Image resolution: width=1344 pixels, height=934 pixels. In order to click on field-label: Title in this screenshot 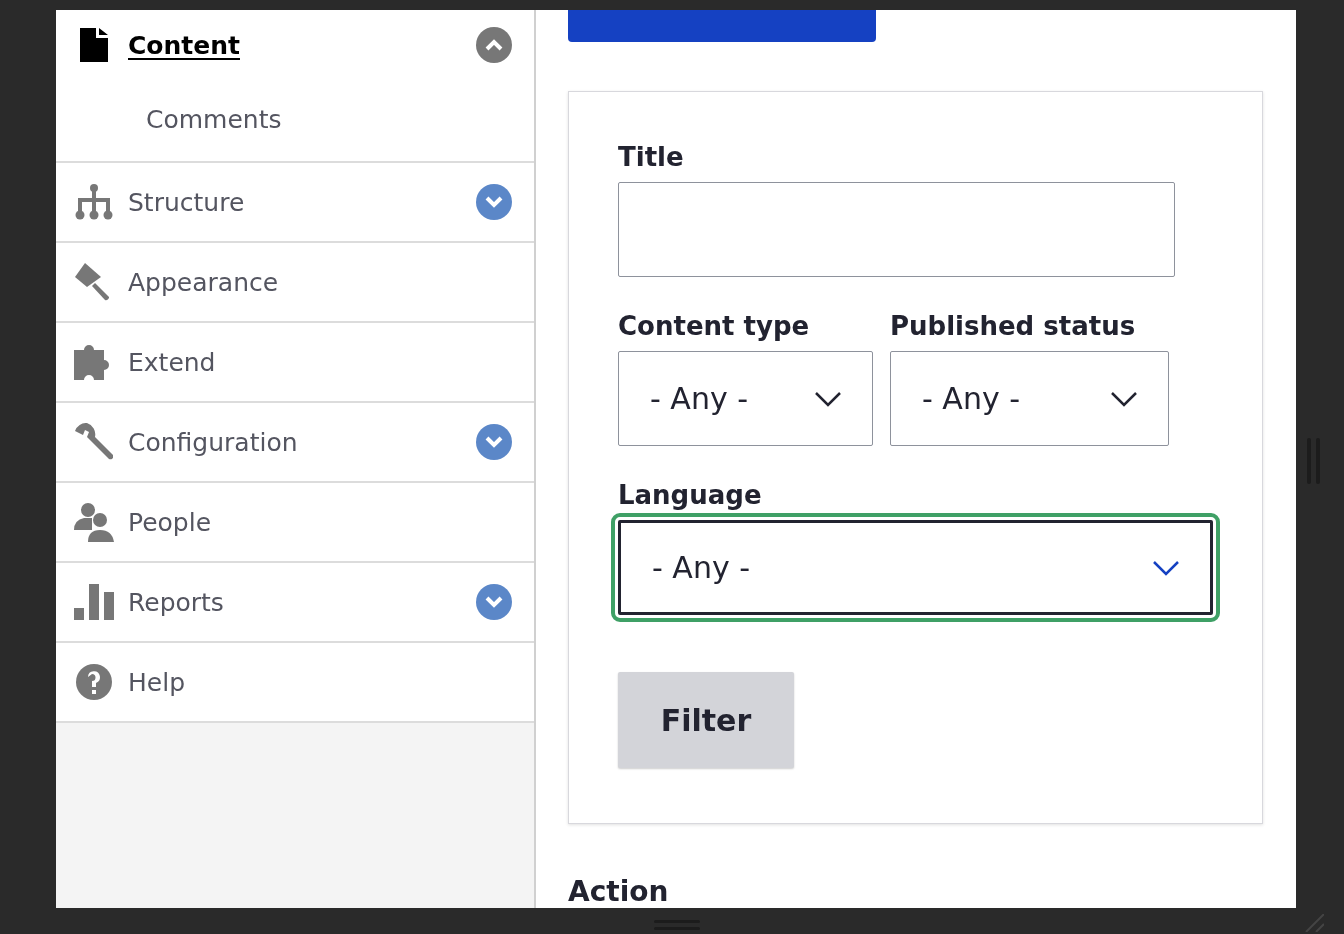, I will do `click(651, 157)`.